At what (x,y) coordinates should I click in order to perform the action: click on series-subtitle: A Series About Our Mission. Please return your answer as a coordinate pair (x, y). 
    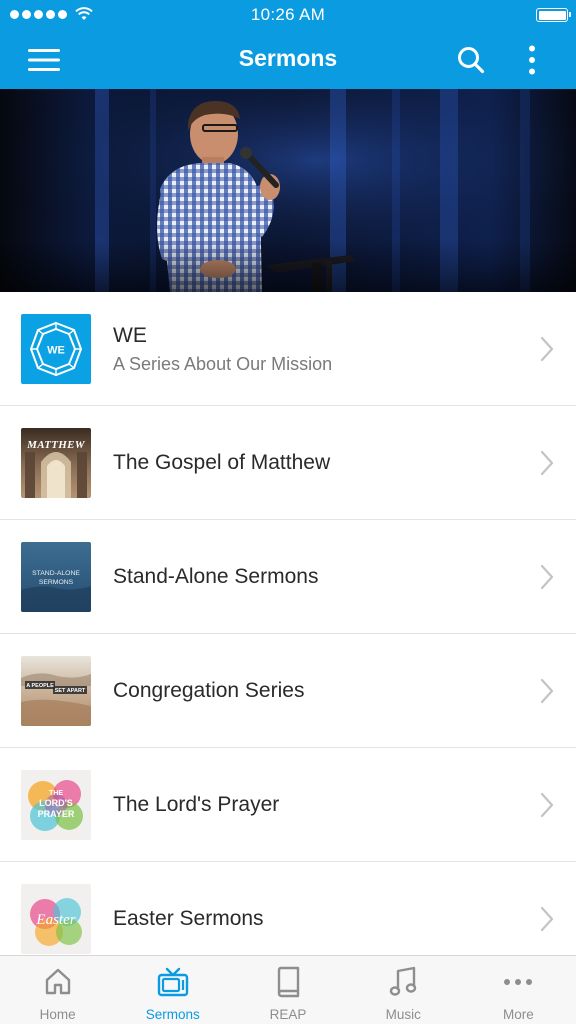
    Looking at the image, I should click on (223, 363).